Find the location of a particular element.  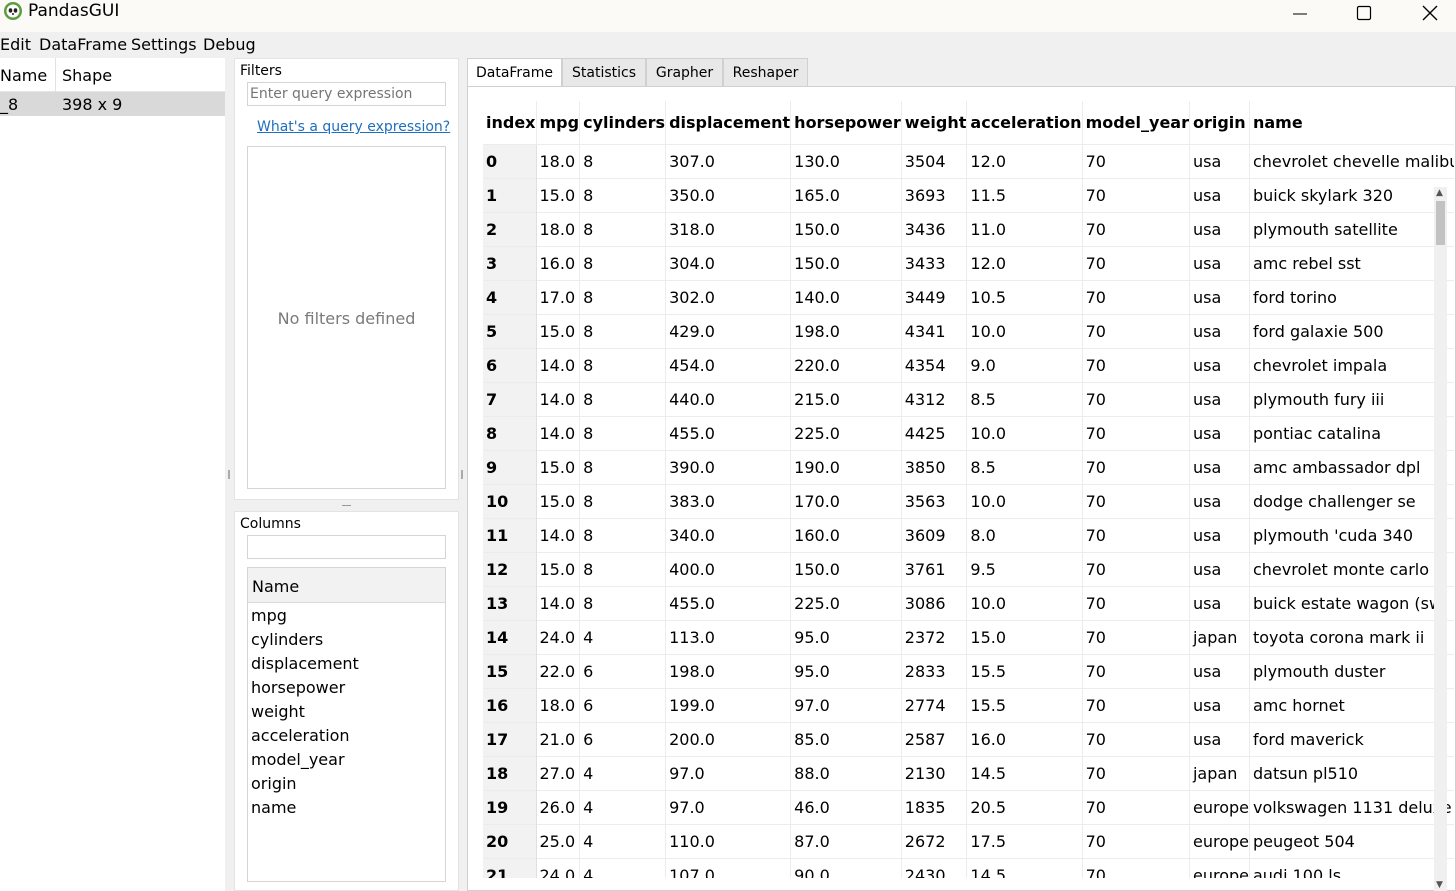

cell-weight: 2372 is located at coordinates (934, 637).